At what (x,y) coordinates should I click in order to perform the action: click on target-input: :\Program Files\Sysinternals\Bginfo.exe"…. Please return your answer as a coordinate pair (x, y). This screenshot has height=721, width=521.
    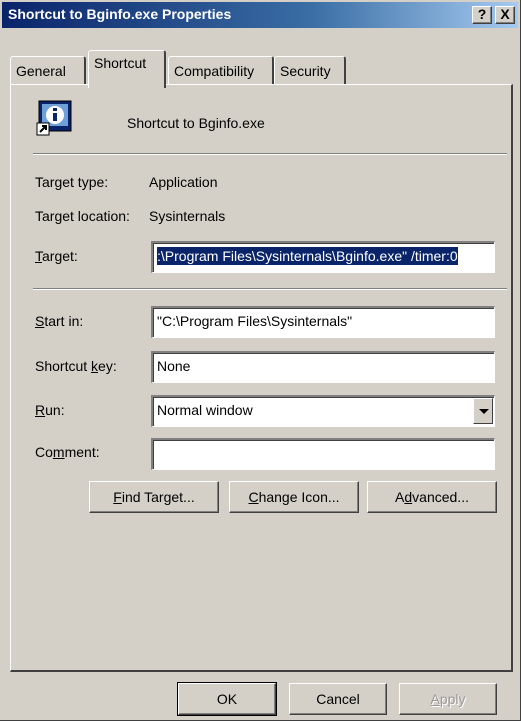
    Looking at the image, I should click on (323, 257).